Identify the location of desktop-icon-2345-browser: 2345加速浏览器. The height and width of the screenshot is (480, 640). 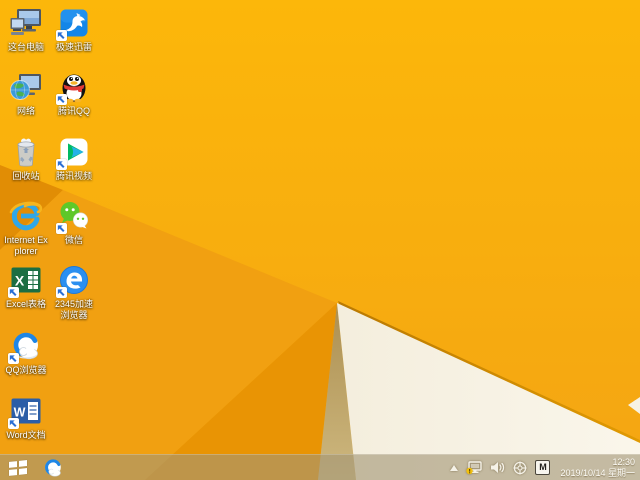
(74, 292).